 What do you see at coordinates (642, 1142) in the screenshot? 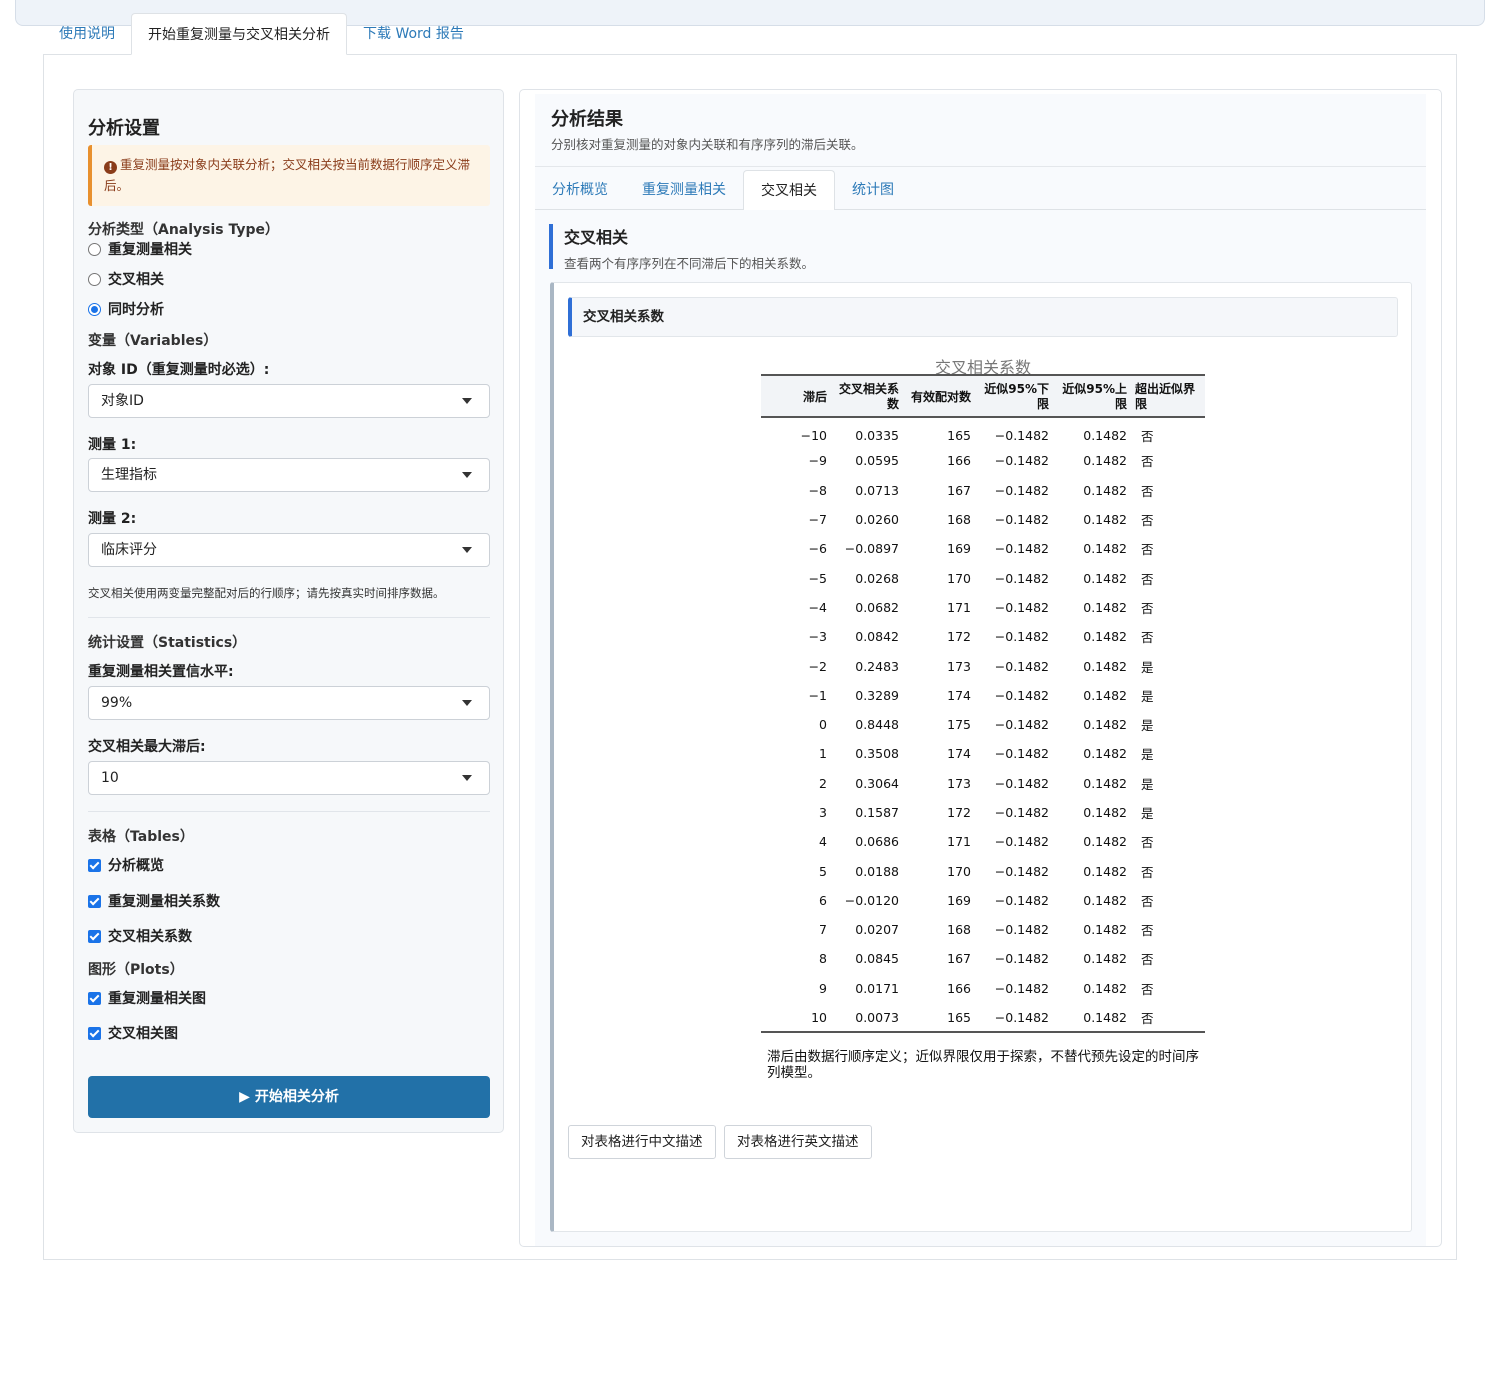
I see `describe-chinese-button: 对表格进行中文描述` at bounding box center [642, 1142].